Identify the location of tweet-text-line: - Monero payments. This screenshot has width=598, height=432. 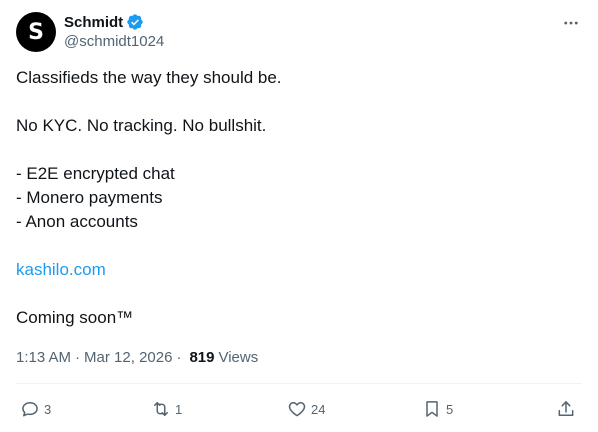
(89, 197).